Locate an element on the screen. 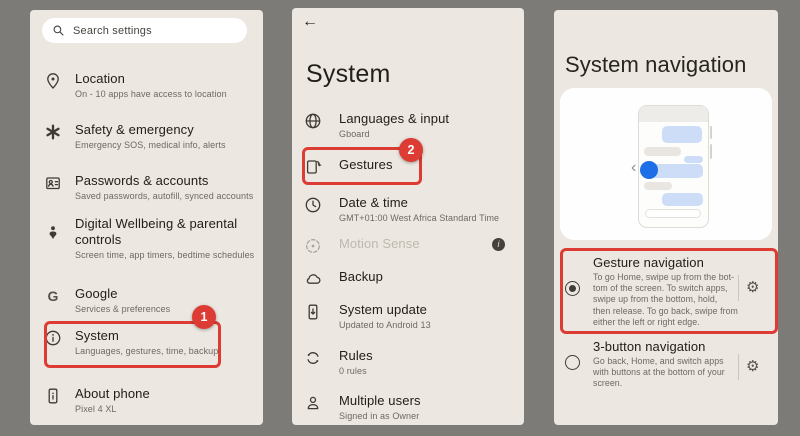  system-item-backup: Backup is located at coordinates (408, 278).